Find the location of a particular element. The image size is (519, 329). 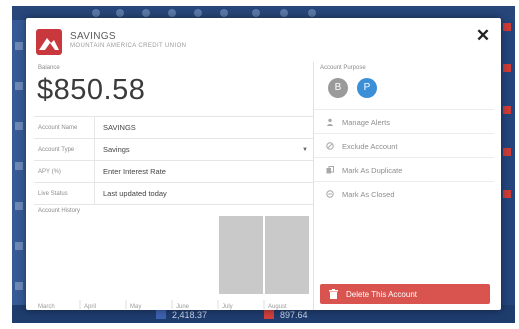

field-account-type: Account Type Savings ▼ is located at coordinates (174, 150).